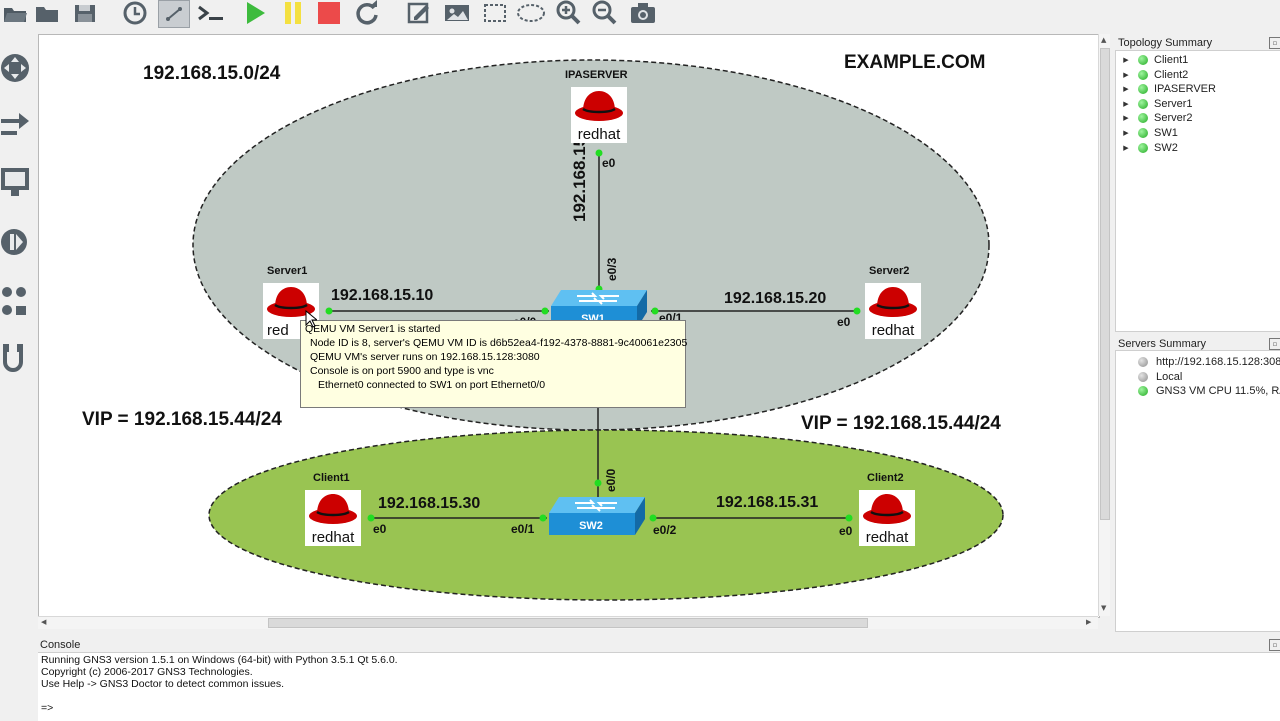  Describe the element at coordinates (591, 526) in the screenshot. I see `switch-name-text: SW2` at that location.